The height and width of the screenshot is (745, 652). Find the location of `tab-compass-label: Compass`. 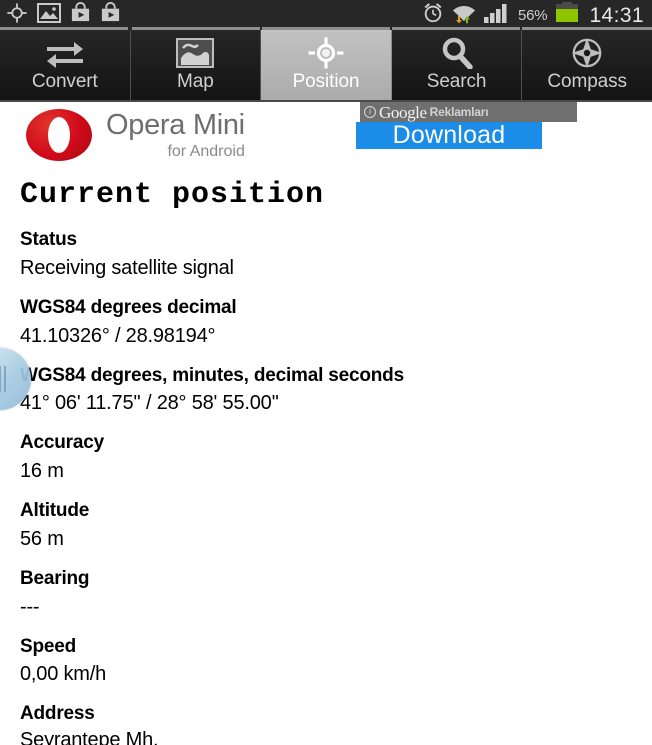

tab-compass-label: Compass is located at coordinates (587, 81).